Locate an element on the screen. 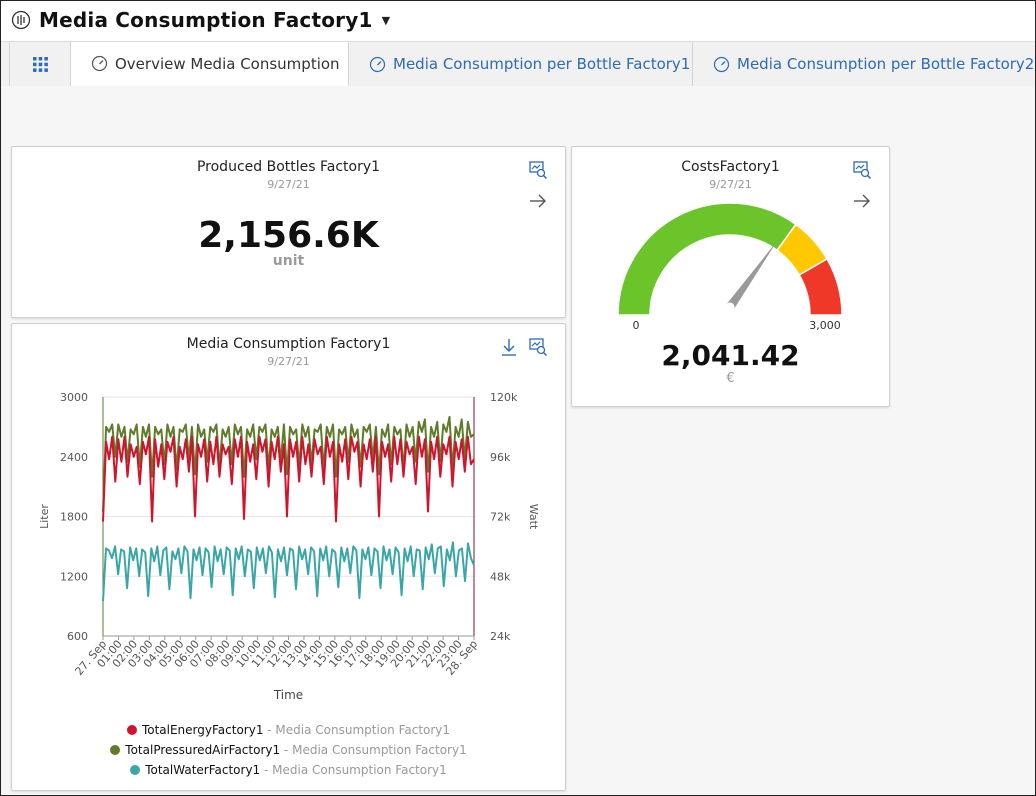 The height and width of the screenshot is (796, 1036). arrow-right-icon is located at coordinates (538, 201).